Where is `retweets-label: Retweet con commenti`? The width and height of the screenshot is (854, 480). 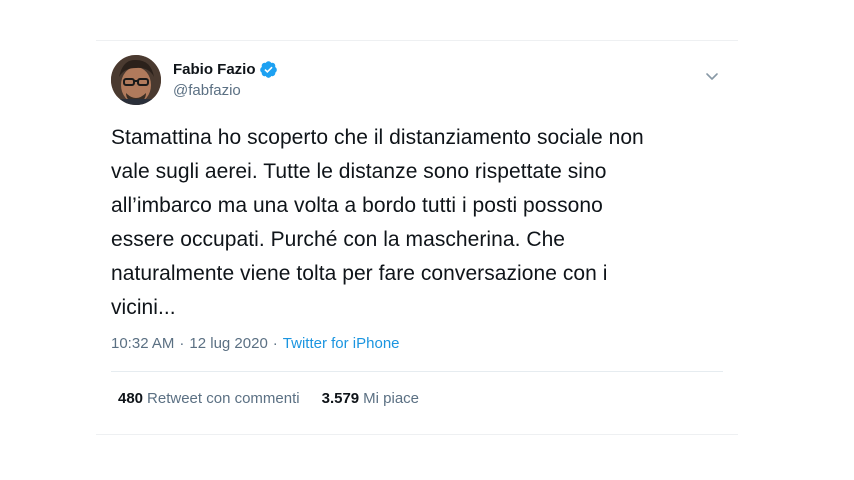 retweets-label: Retweet con commenti is located at coordinates (223, 398).